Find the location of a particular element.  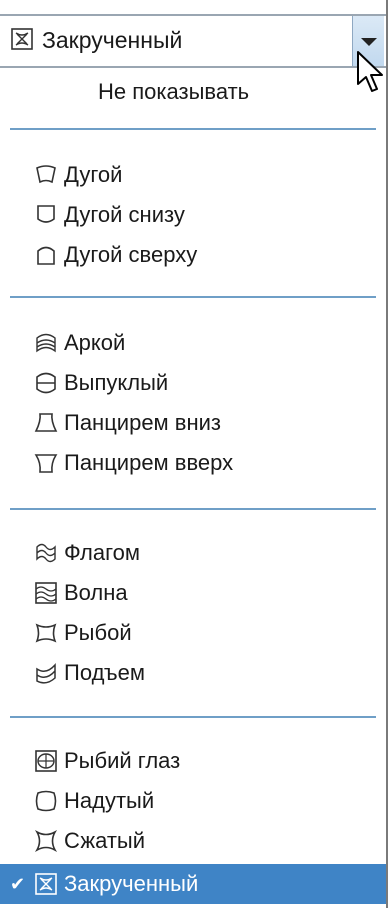

menu-item-inflate: Надутый is located at coordinates (193, 801).